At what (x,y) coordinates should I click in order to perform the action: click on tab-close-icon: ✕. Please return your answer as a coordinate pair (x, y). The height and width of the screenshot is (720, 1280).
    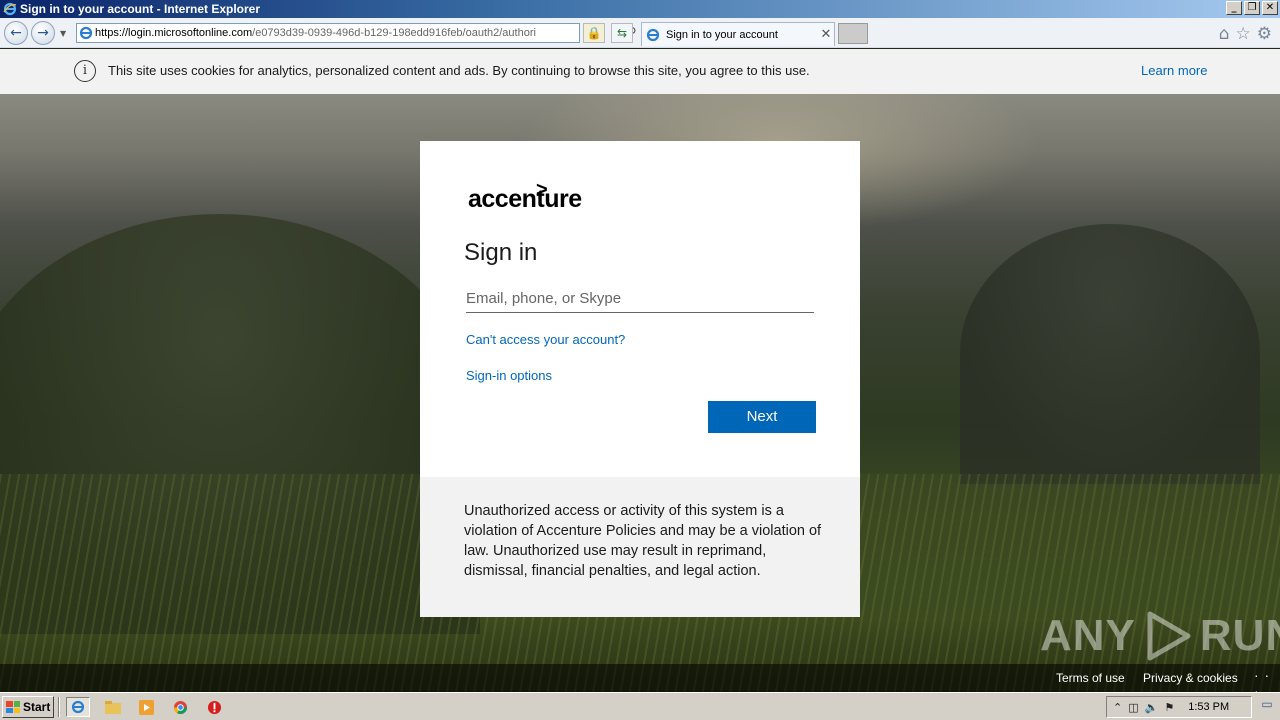
    Looking at the image, I should click on (826, 34).